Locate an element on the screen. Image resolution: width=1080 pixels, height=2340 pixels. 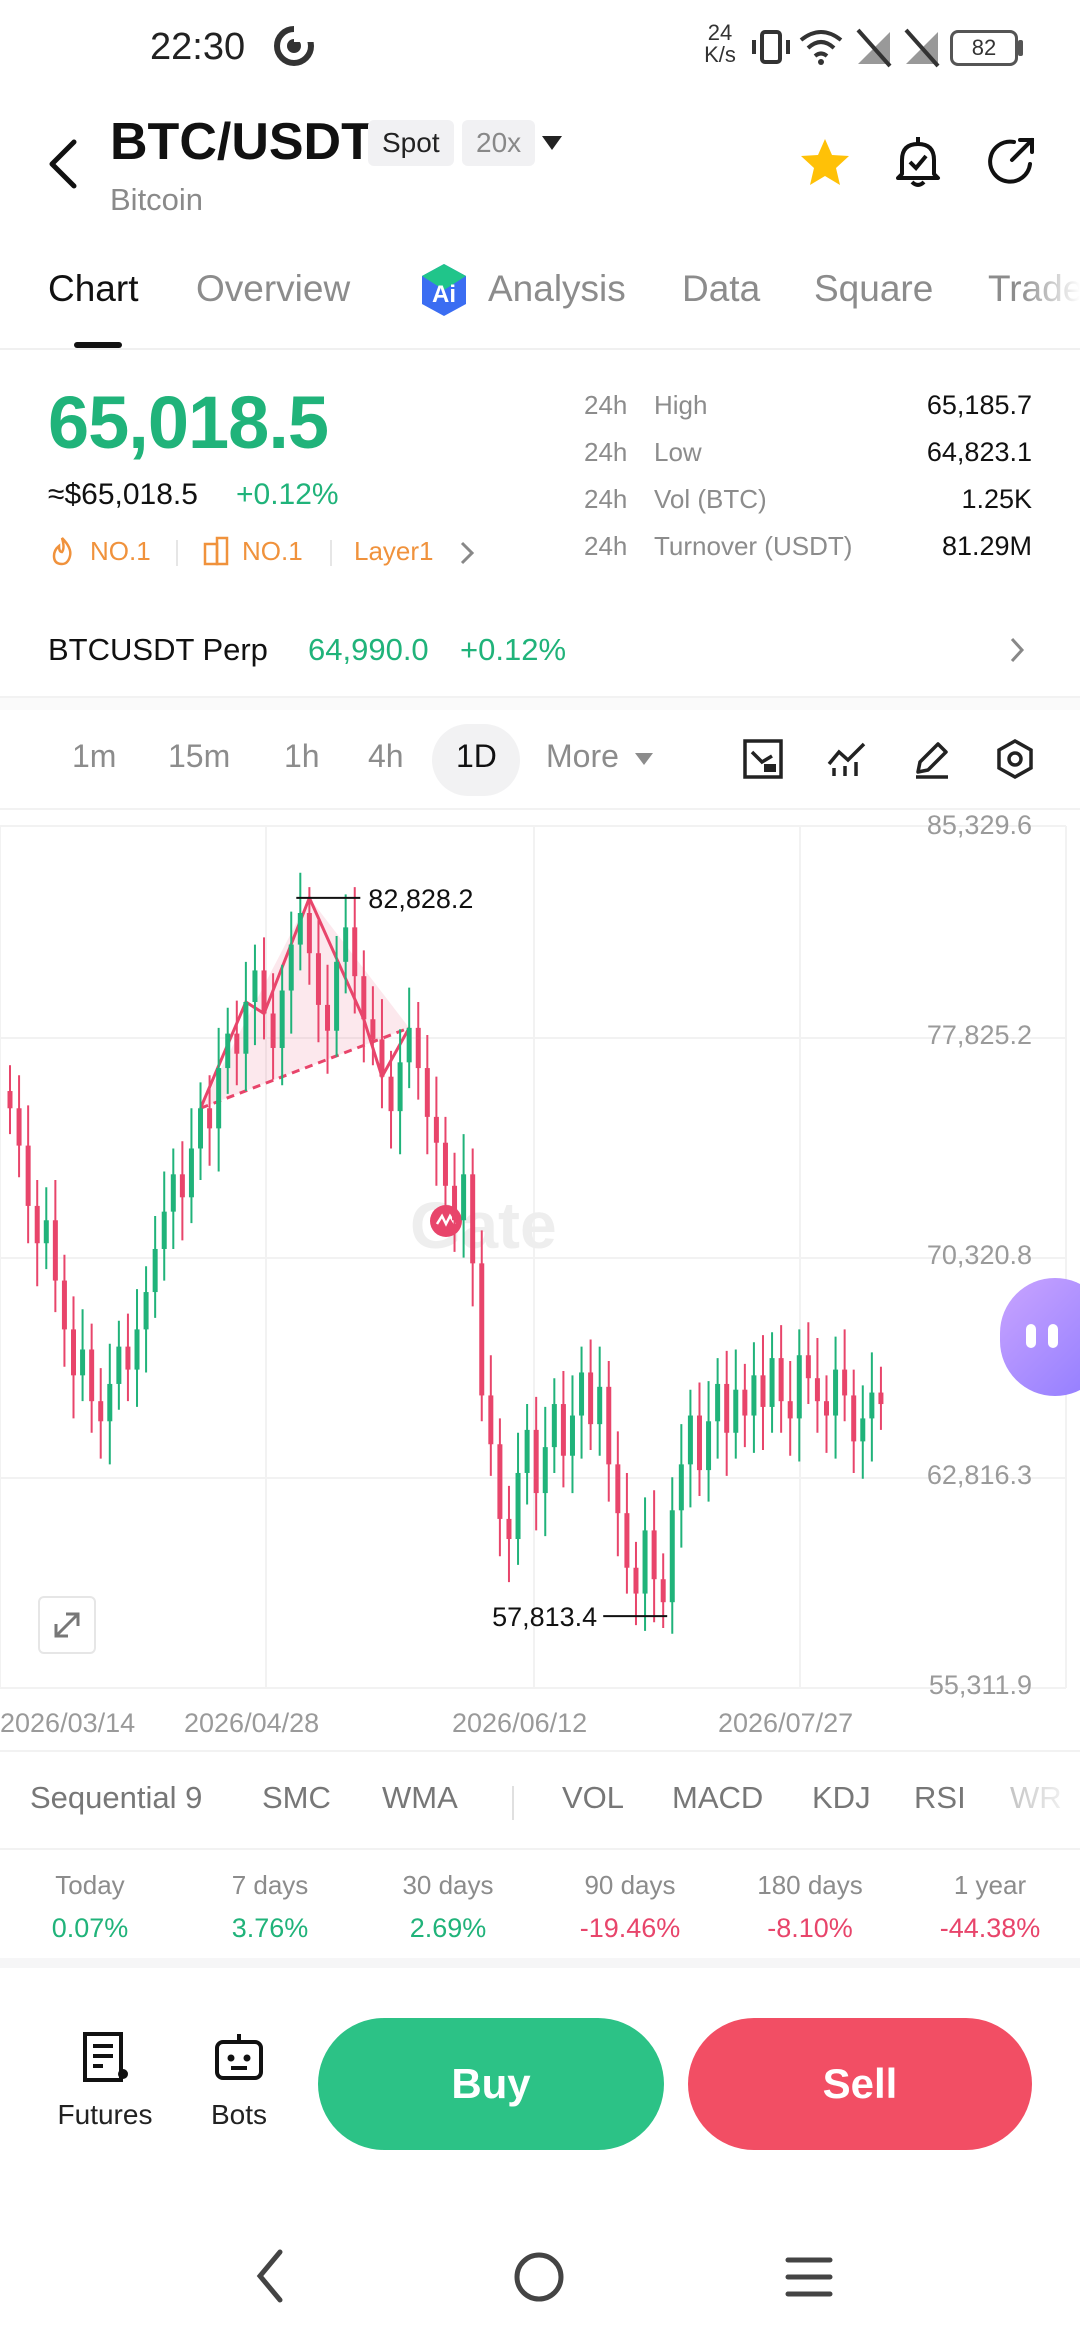
fullscreen-button is located at coordinates (67, 1625).